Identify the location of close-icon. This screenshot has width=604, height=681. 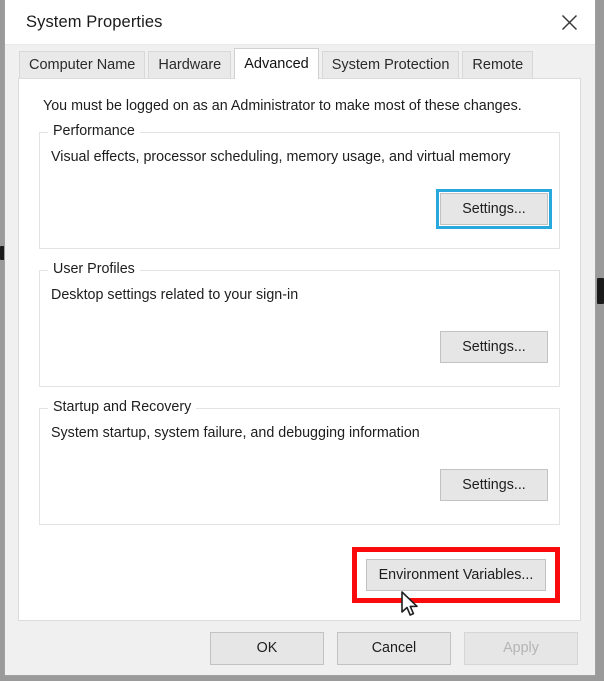
(569, 22).